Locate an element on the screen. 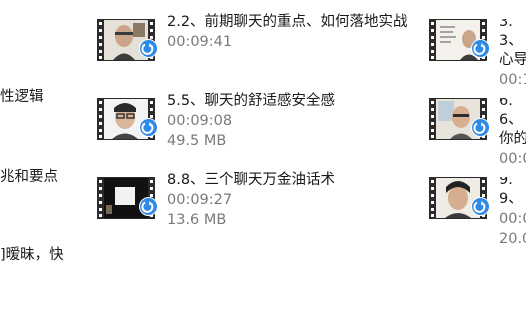 The width and height of the screenshot is (526, 326). video-file-item: 2.2、前期聊天的重点、如何落地实战 00:09:41 is located at coordinates (267, 51).